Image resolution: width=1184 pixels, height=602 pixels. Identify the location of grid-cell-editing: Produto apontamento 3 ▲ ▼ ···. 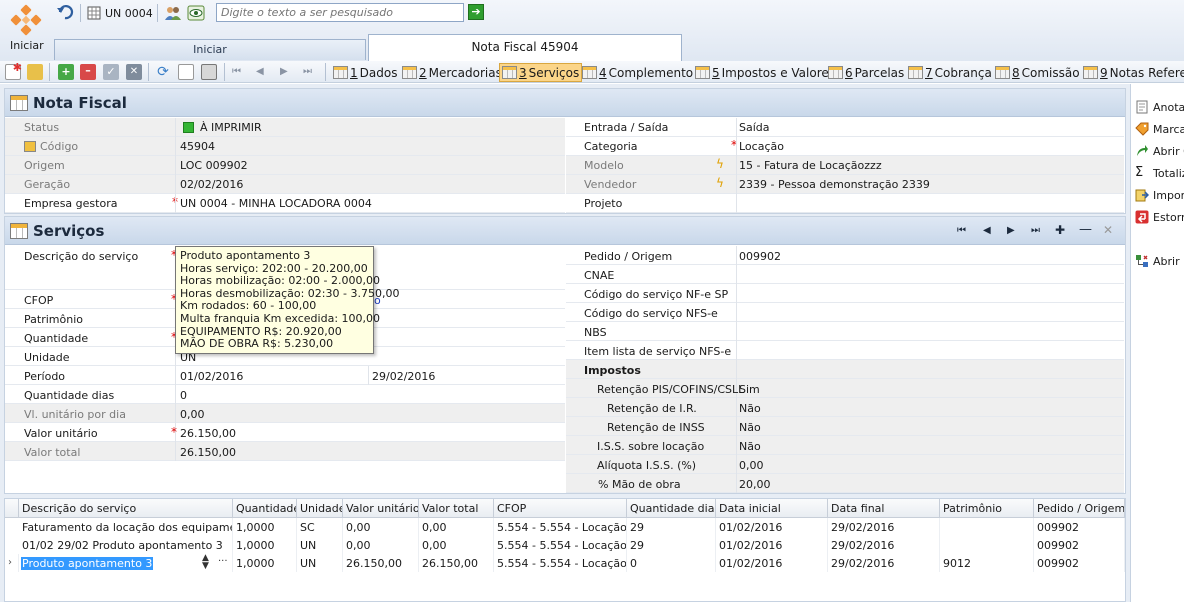
(126, 563).